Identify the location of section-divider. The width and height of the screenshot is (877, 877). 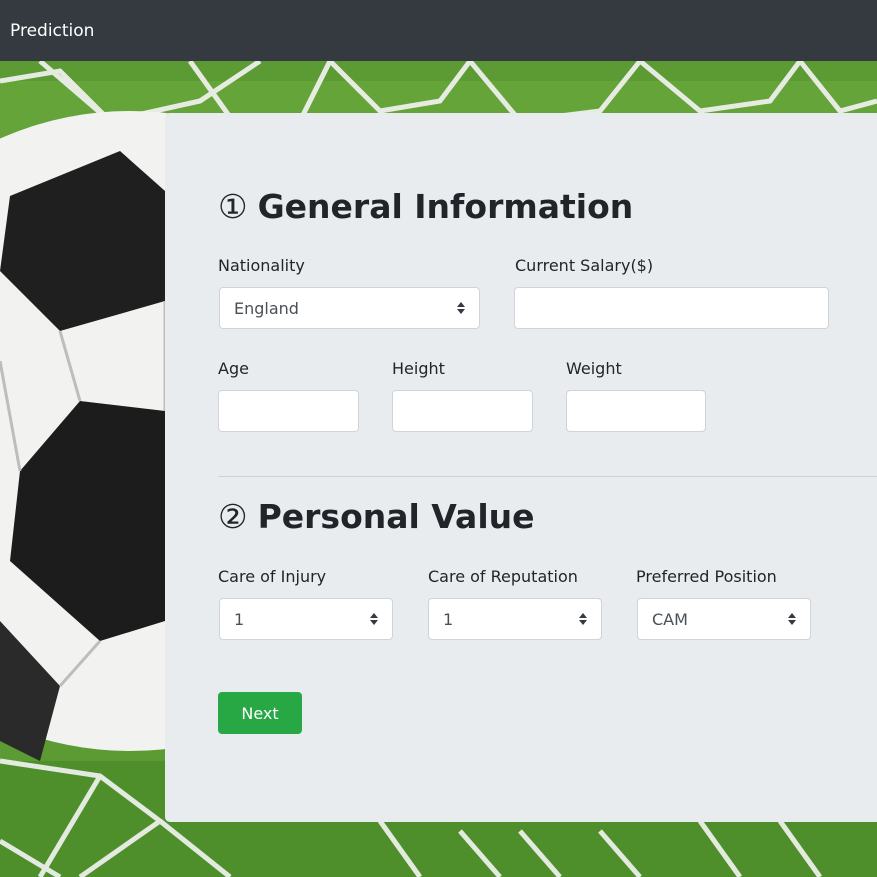
(547, 476).